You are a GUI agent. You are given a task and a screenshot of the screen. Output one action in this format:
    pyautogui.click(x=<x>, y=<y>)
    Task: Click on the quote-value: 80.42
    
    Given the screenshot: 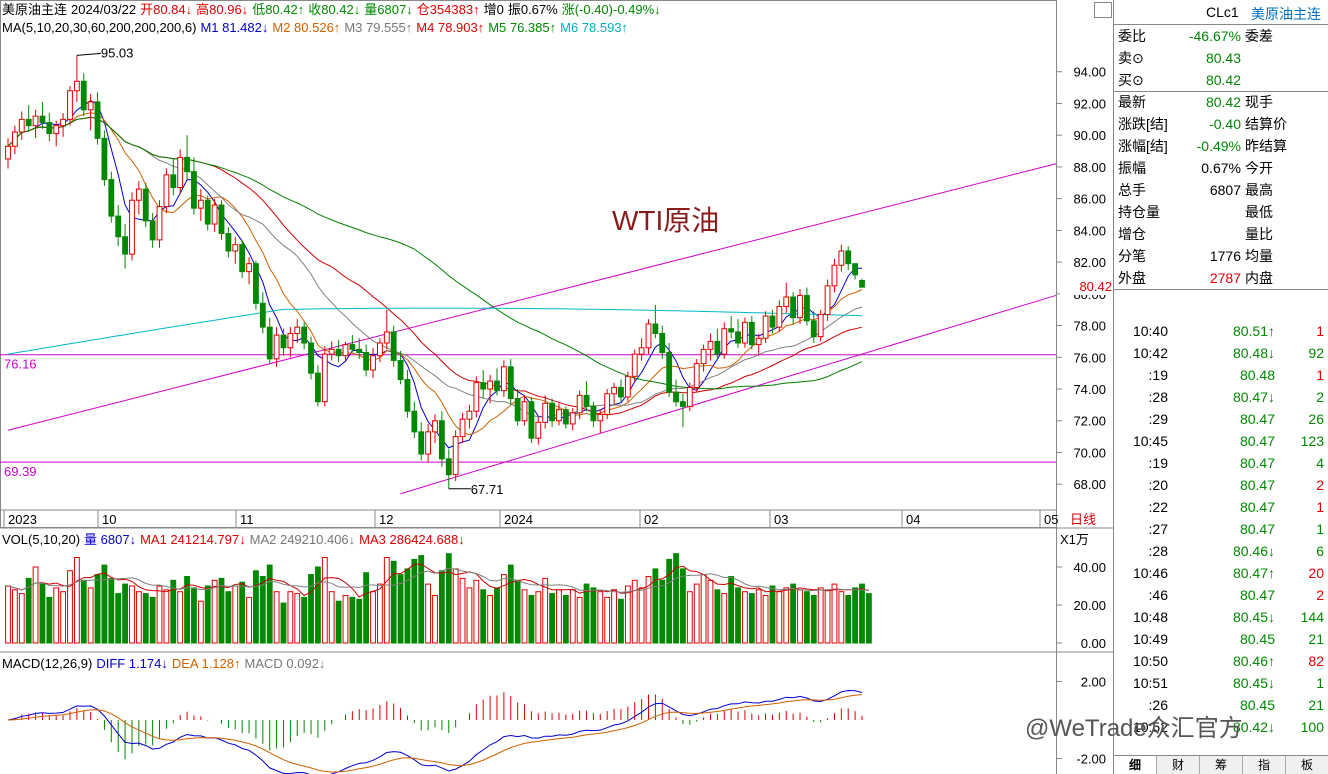 What is the action you would take?
    pyautogui.click(x=1223, y=102)
    